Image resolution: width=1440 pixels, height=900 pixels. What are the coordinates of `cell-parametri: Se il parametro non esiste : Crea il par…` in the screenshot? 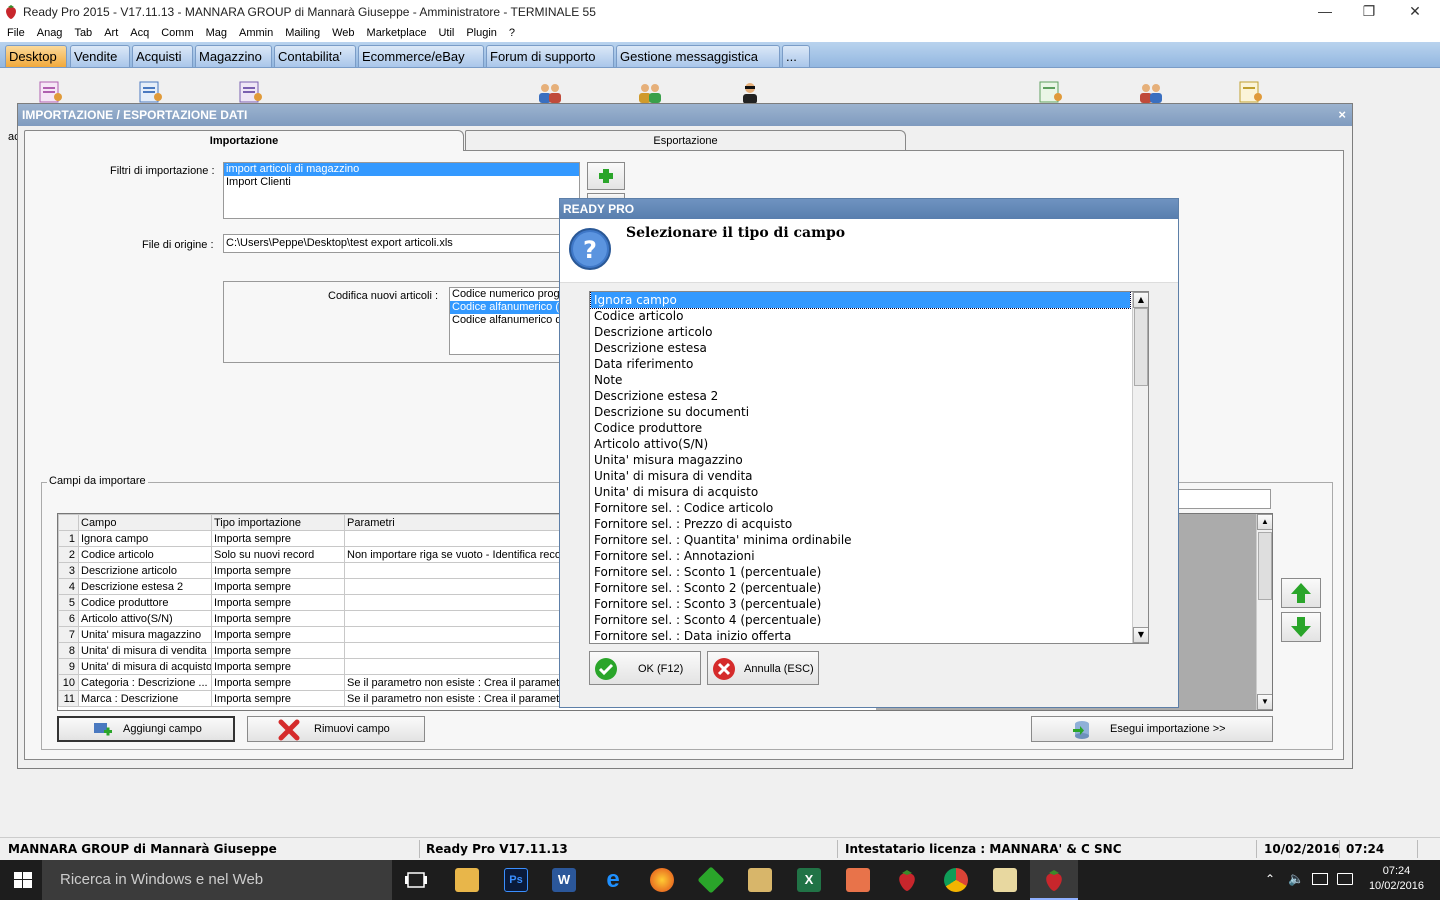 It's located at (461, 682).